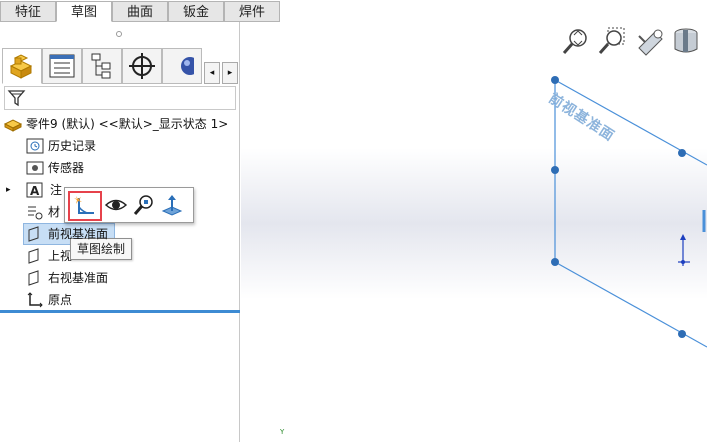 The height and width of the screenshot is (442, 707). I want to click on tree-item-label: 材, so click(54, 212).